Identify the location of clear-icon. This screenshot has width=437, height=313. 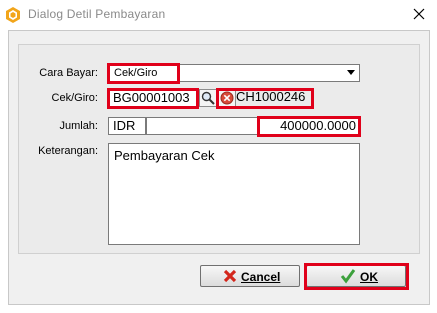
(227, 98).